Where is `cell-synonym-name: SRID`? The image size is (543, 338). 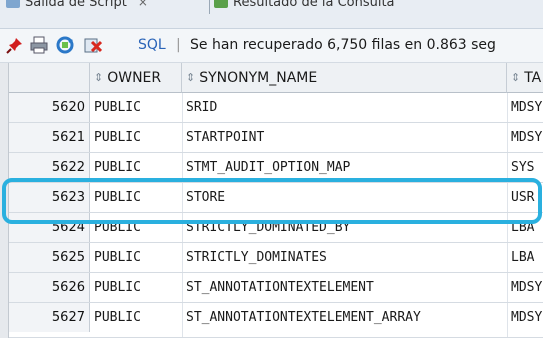 cell-synonym-name: SRID is located at coordinates (344, 107).